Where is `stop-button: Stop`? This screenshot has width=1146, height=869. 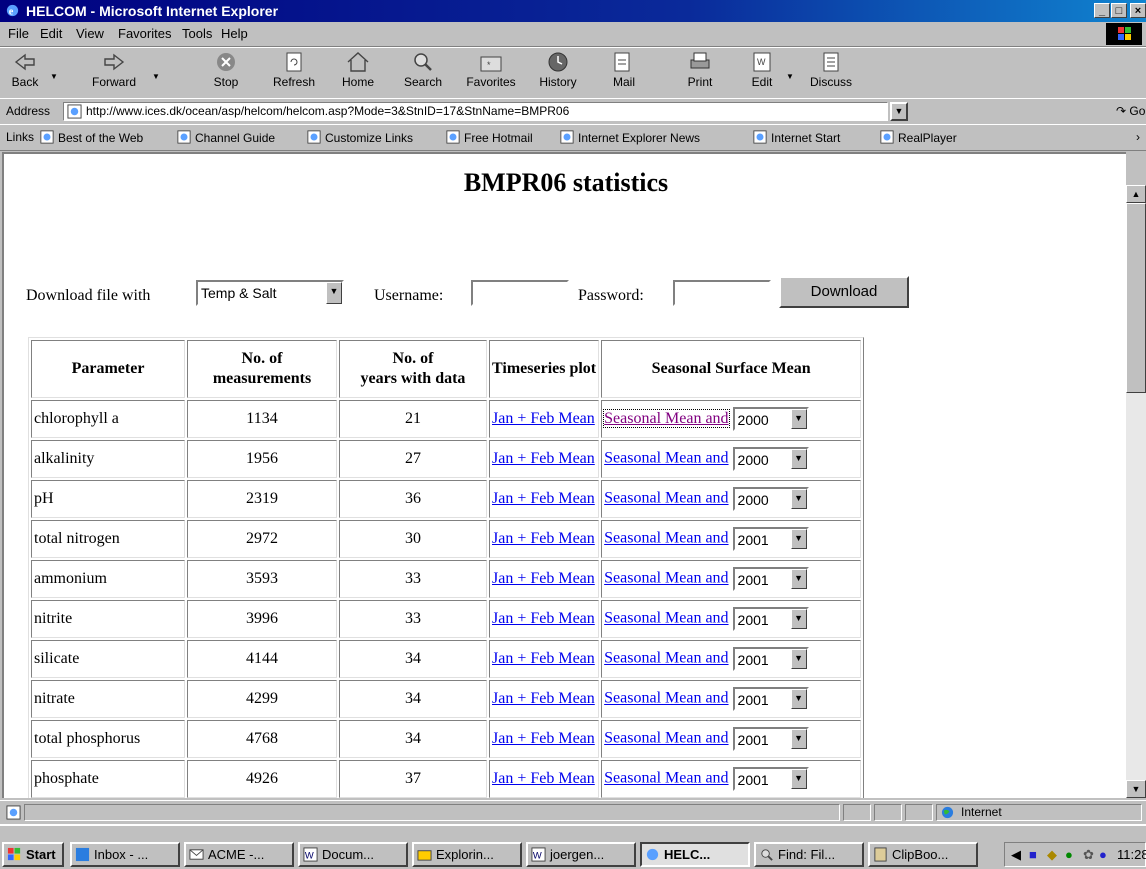
stop-button: Stop is located at coordinates (226, 73).